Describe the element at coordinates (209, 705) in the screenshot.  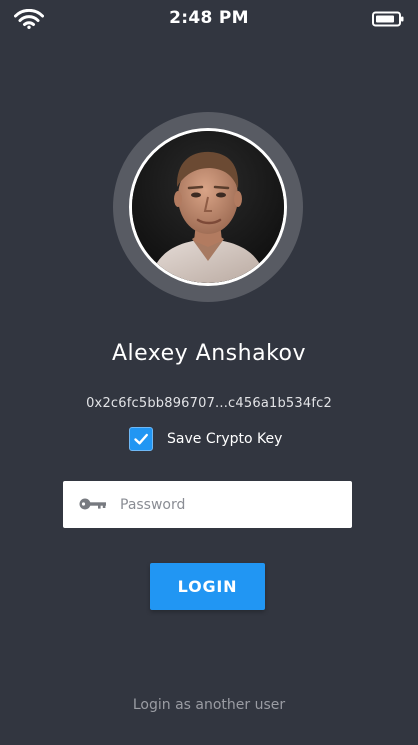
I see `login-as-another-user-link: Login as another user` at that location.